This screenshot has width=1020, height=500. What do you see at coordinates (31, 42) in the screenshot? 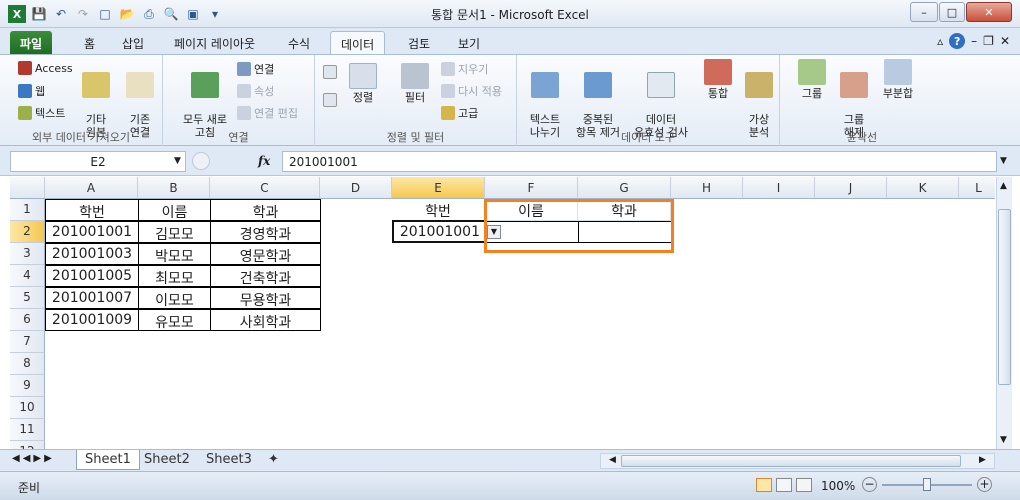
I see `tab-file: 파일` at bounding box center [31, 42].